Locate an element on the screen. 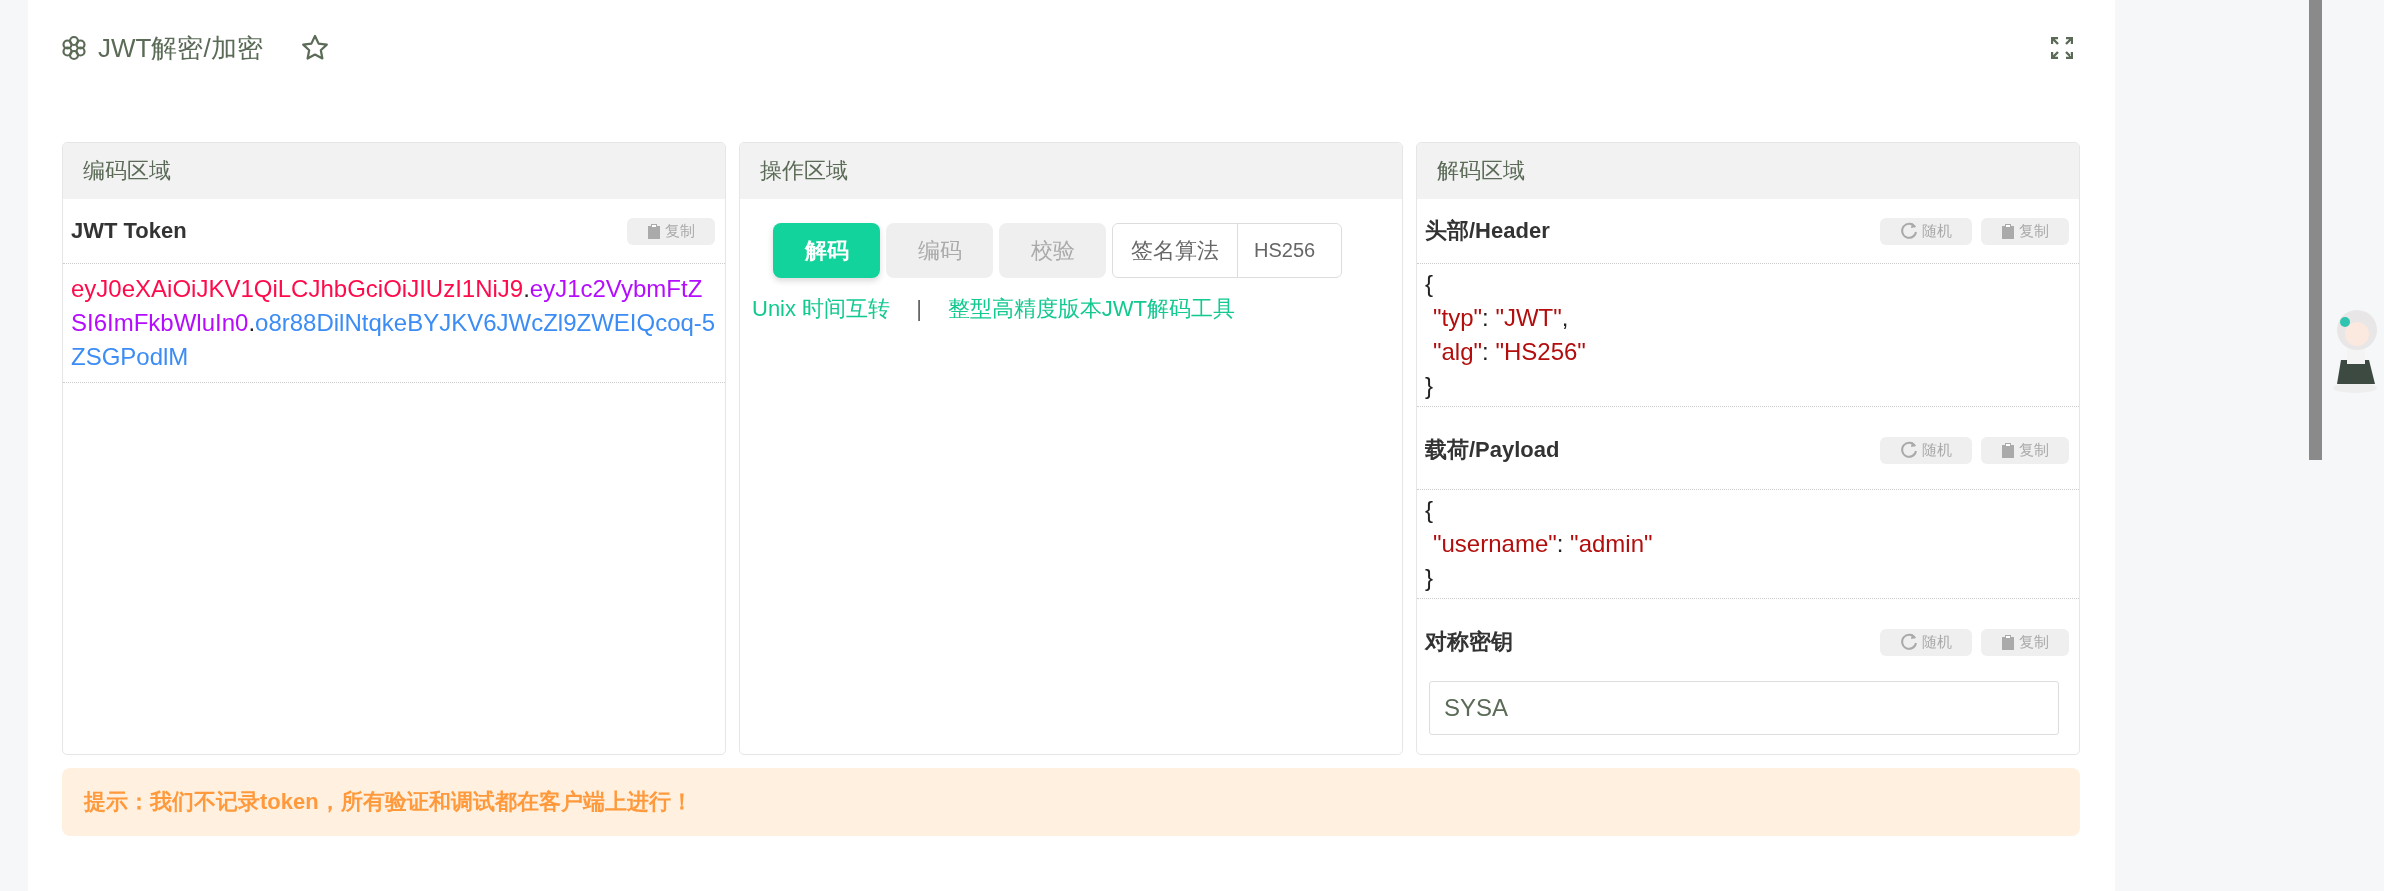 The width and height of the screenshot is (2384, 891). section-title: 载荷/Payload is located at coordinates (1492, 450).